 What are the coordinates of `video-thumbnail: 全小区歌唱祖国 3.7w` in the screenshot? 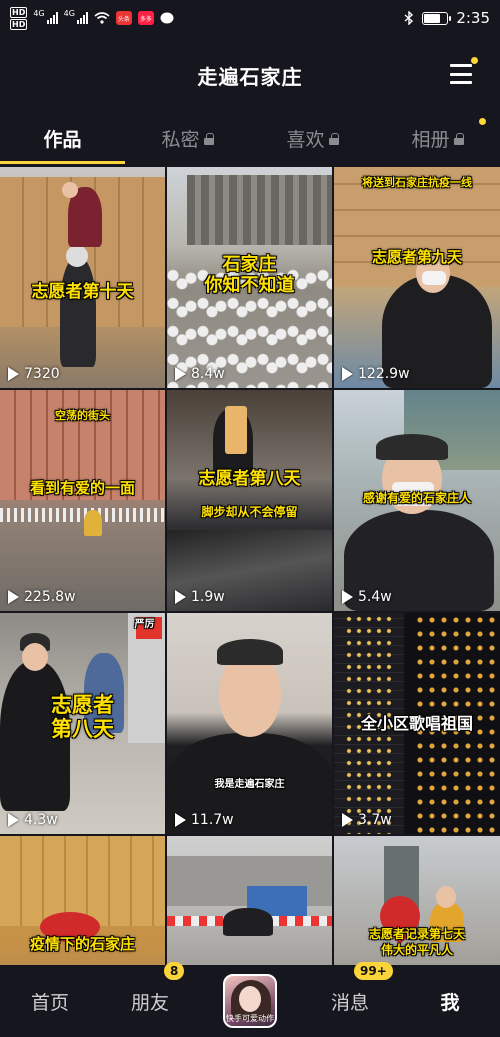 It's located at (417, 723).